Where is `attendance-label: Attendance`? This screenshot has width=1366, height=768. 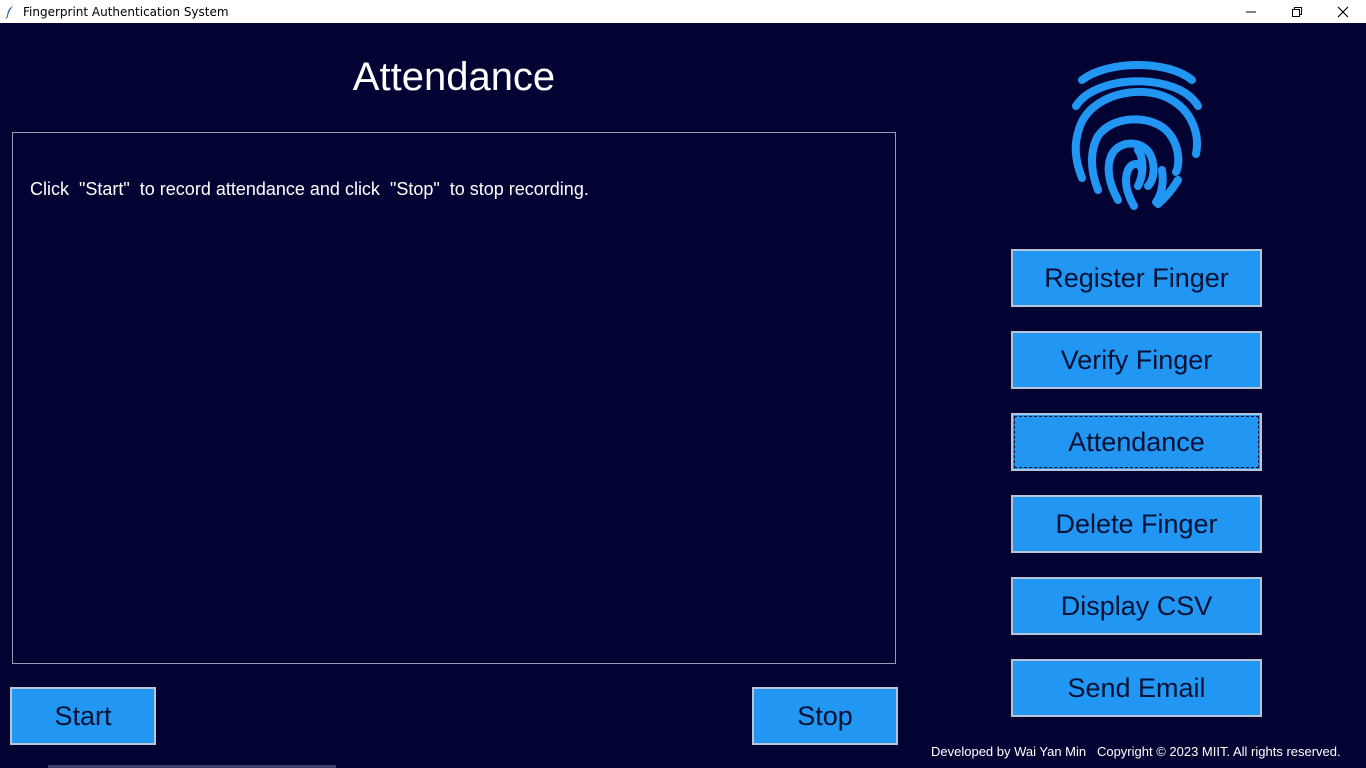
attendance-label: Attendance is located at coordinates (1136, 441).